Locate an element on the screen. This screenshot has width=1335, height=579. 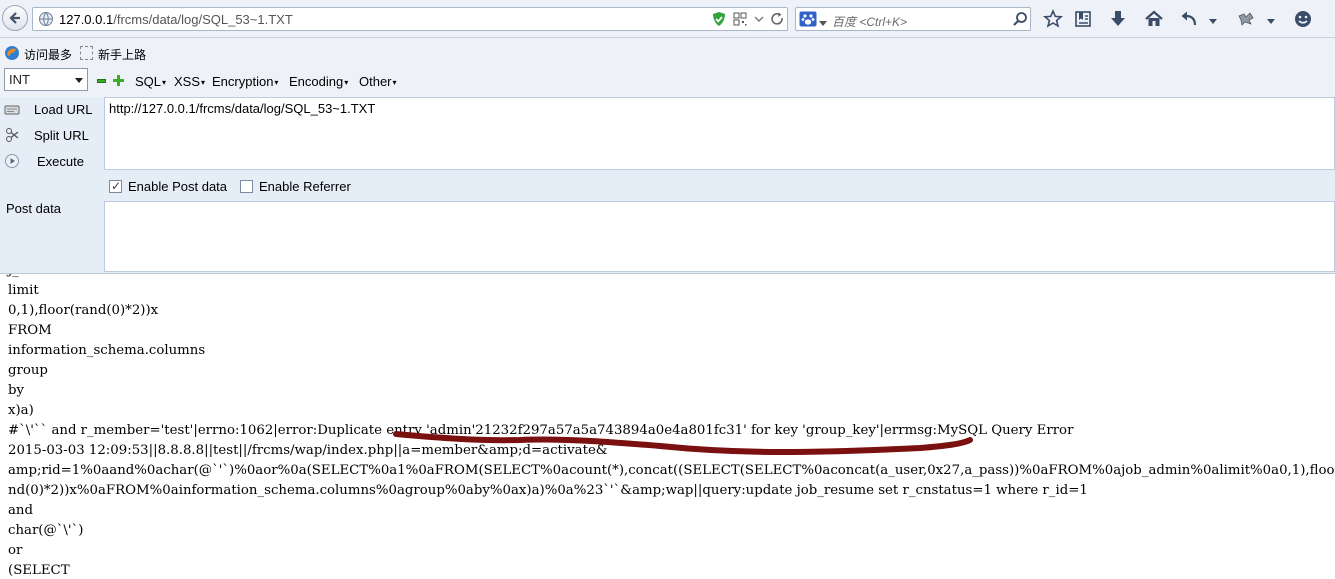
reload-icon is located at coordinates (777, 20).